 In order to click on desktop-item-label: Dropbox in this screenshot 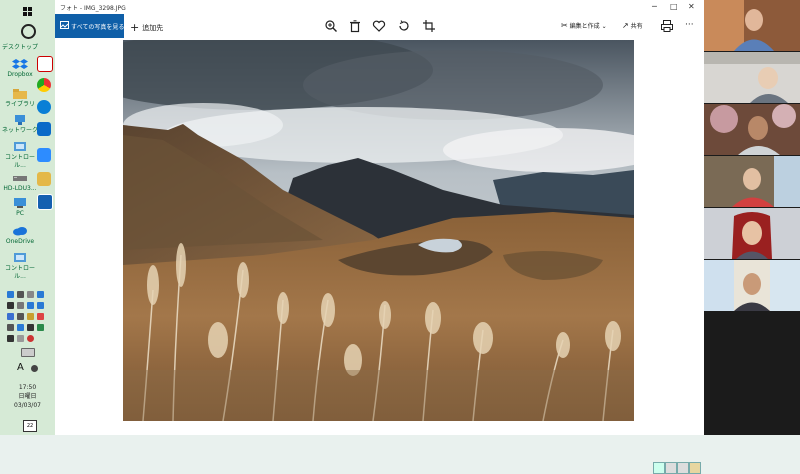, I will do `click(20, 74)`.